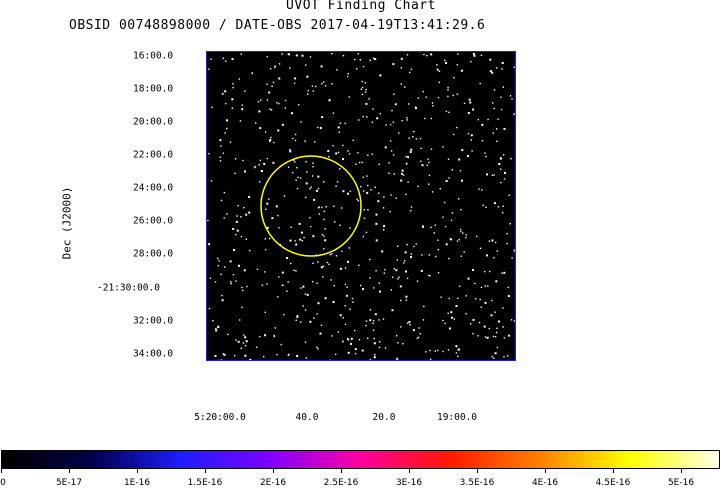 This screenshot has width=722, height=489. Describe the element at coordinates (153, 221) in the screenshot. I see `y-tick-label: 26:00.0` at that location.